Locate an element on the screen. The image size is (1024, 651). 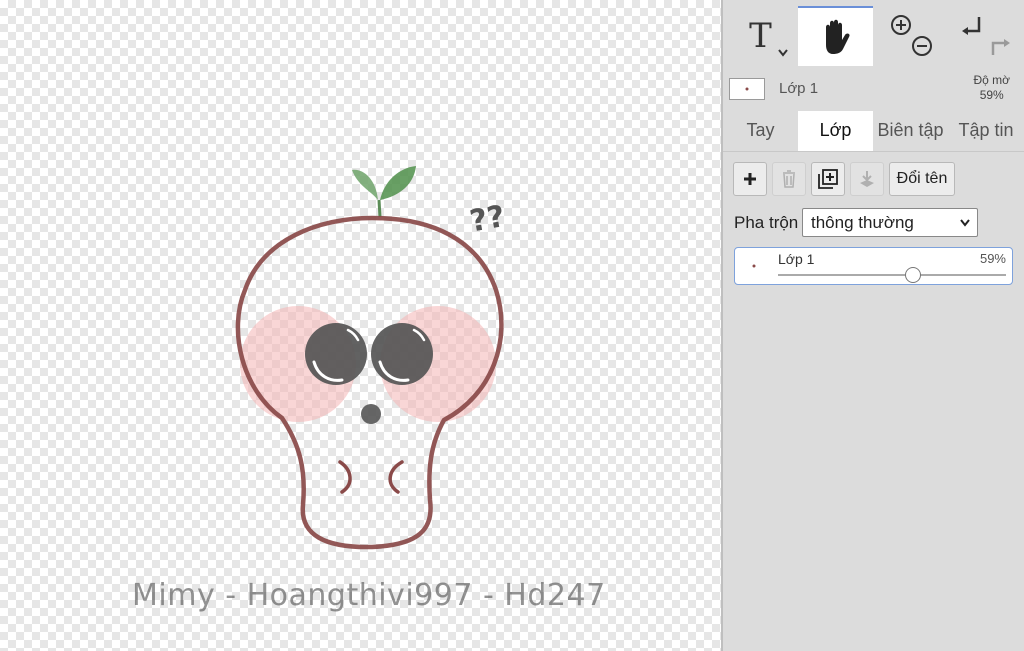
duplicate-icon is located at coordinates (828, 179).